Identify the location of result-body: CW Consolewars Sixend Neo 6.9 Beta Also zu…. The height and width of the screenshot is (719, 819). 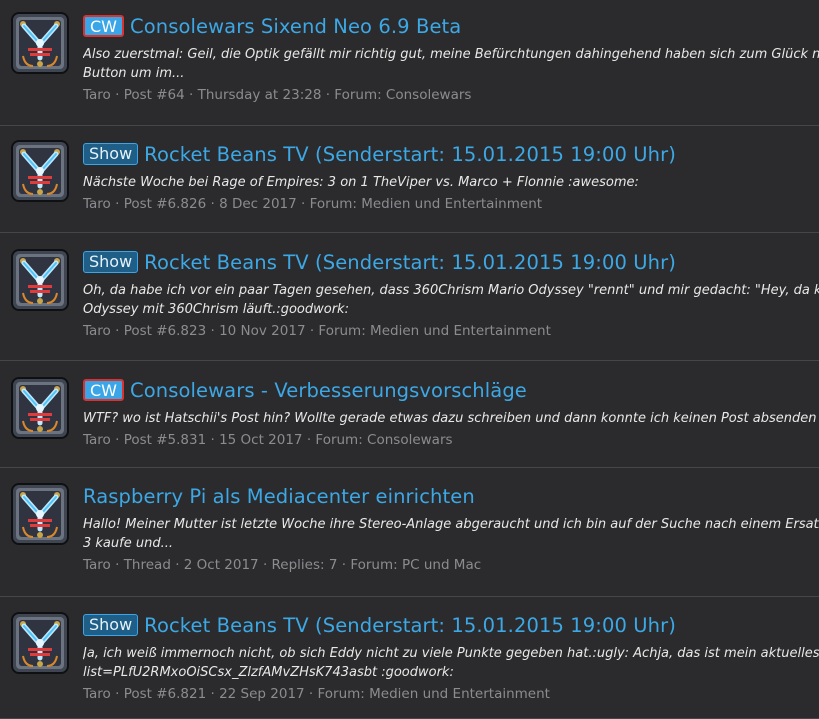
(451, 57).